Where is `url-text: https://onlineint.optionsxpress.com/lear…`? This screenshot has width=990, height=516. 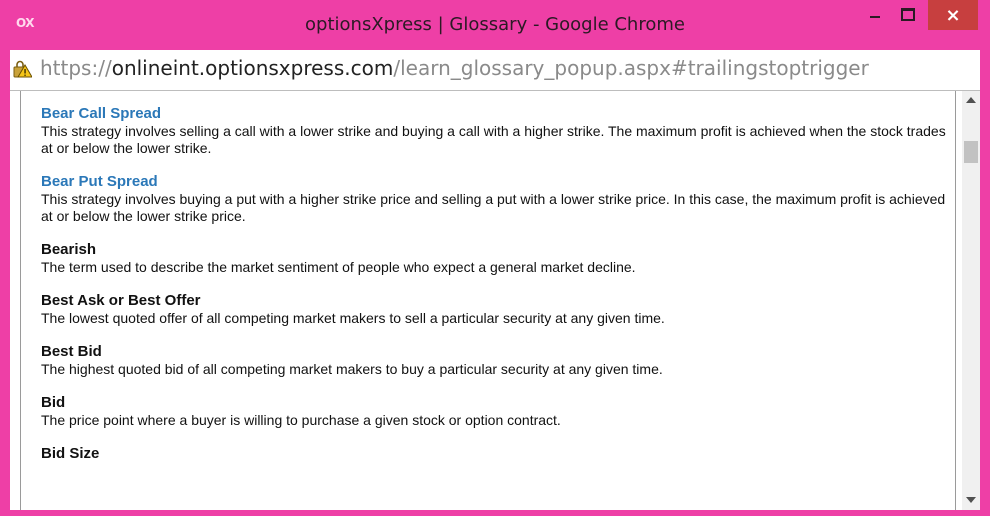 url-text: https://onlineint.optionsxpress.com/lear… is located at coordinates (454, 68).